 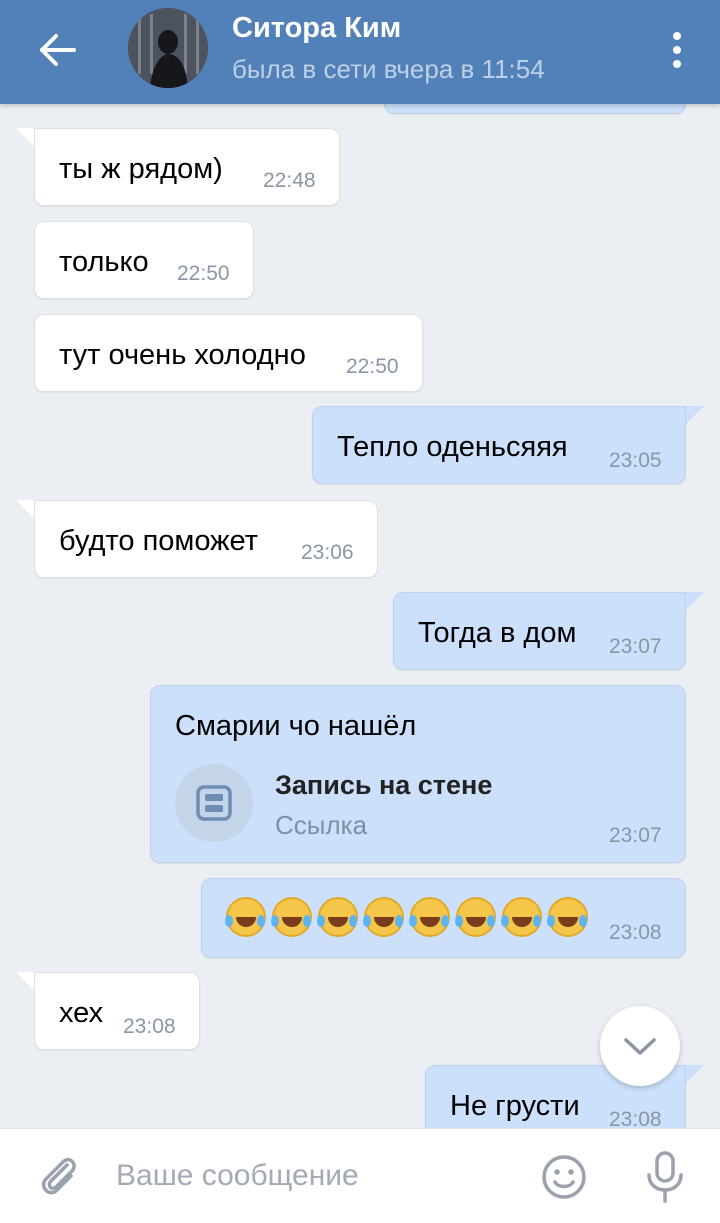 I want to click on chevron-down-icon, so click(x=640, y=1046).